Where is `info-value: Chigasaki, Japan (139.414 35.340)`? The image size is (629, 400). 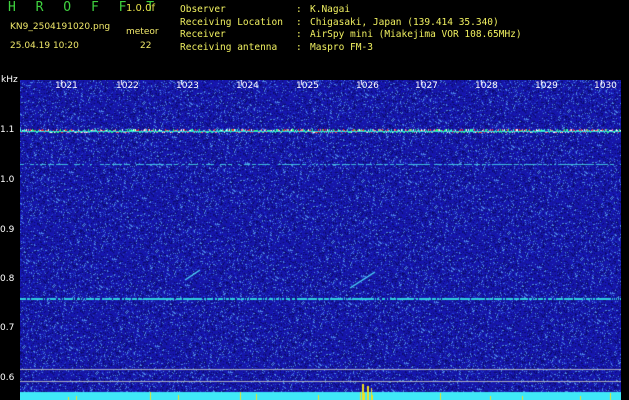
info-value: Chigasaki, Japan (139.414 35.340) is located at coordinates (404, 22).